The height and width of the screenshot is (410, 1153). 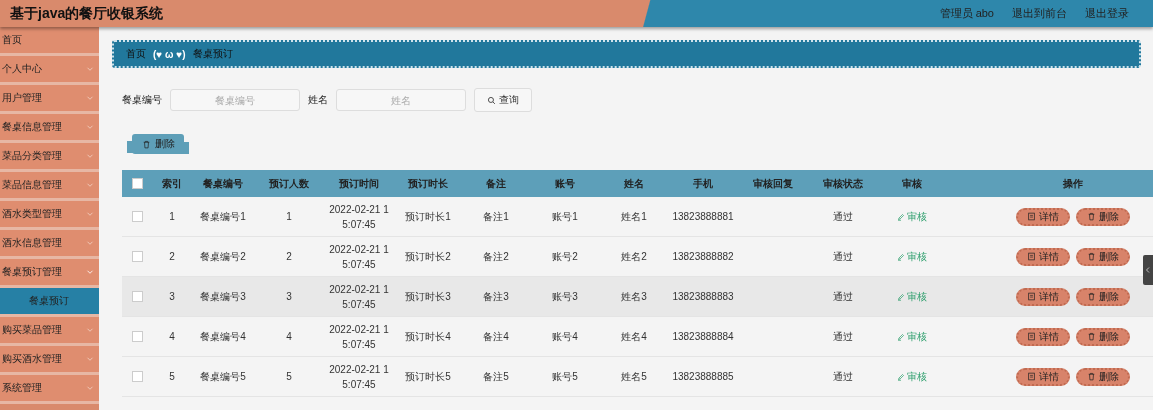 What do you see at coordinates (172, 376) in the screenshot?
I see `table-cell: 5` at bounding box center [172, 376].